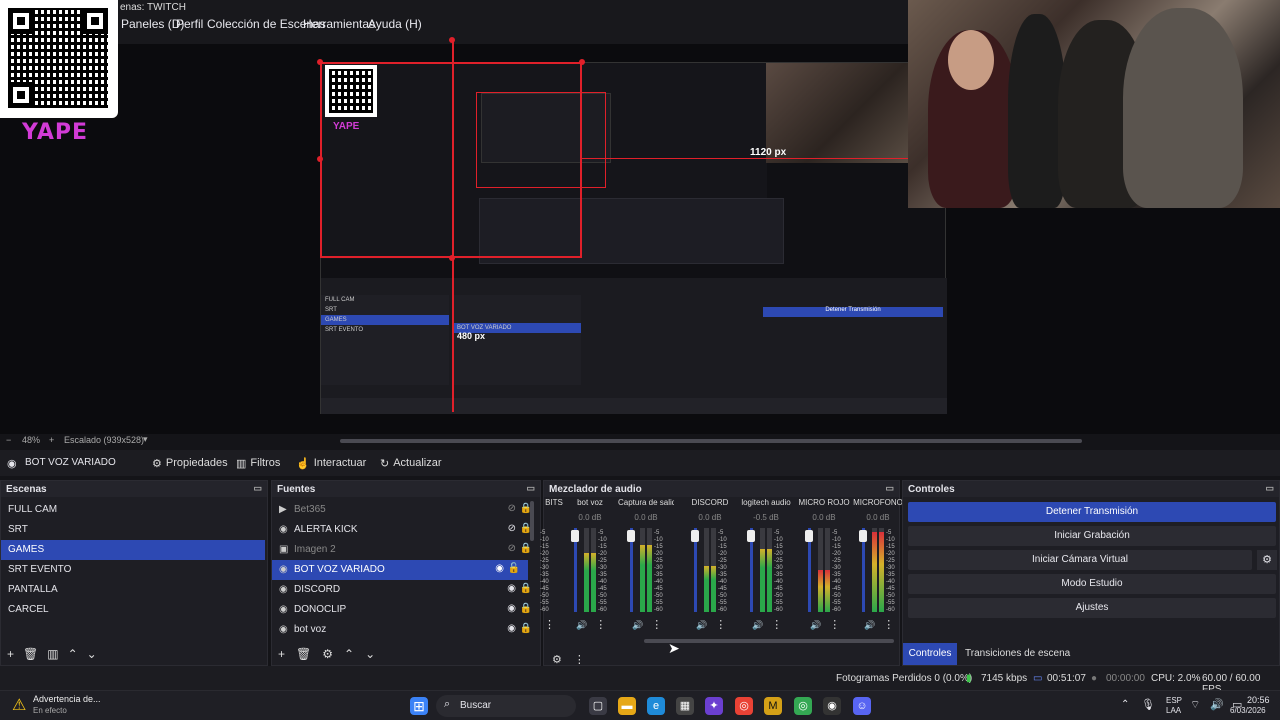 The width and height of the screenshot is (1280, 720). I want to click on zoom-out-button: −, so click(8, 440).